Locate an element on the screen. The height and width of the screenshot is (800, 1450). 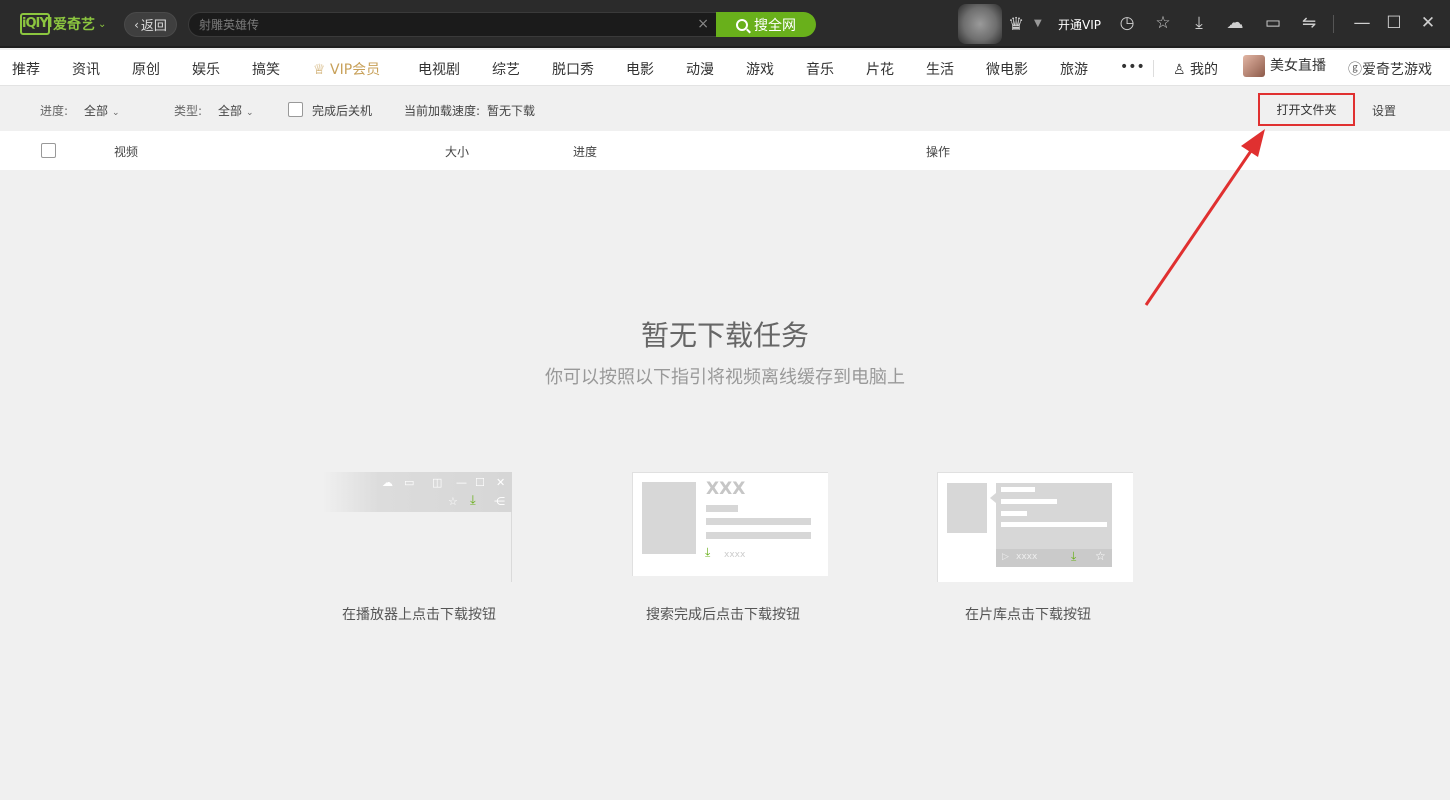
nav-item-funny: 搞笑 is located at coordinates (266, 69).